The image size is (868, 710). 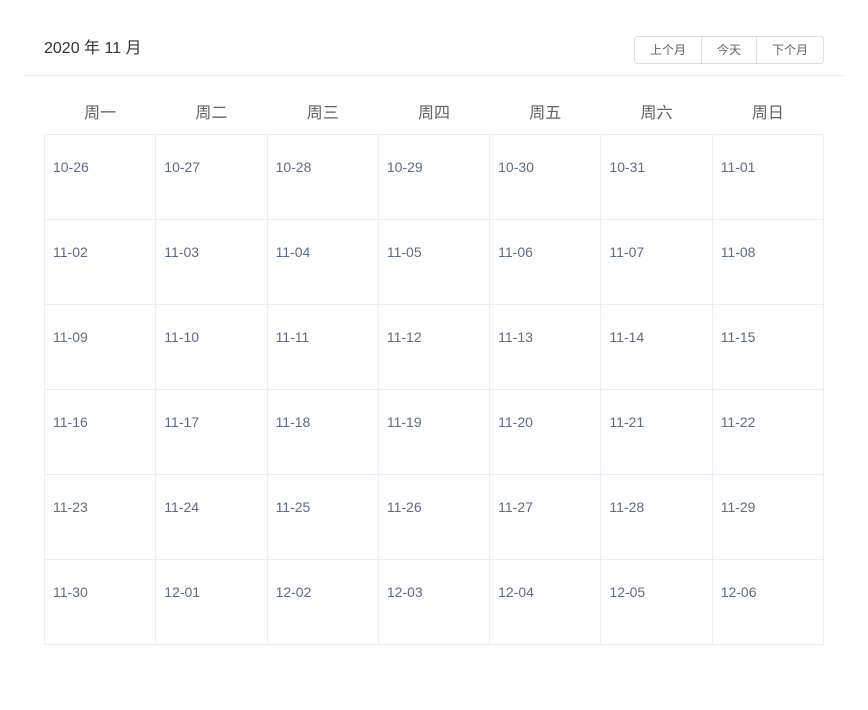 What do you see at coordinates (292, 337) in the screenshot?
I see `day-label: 11-11` at bounding box center [292, 337].